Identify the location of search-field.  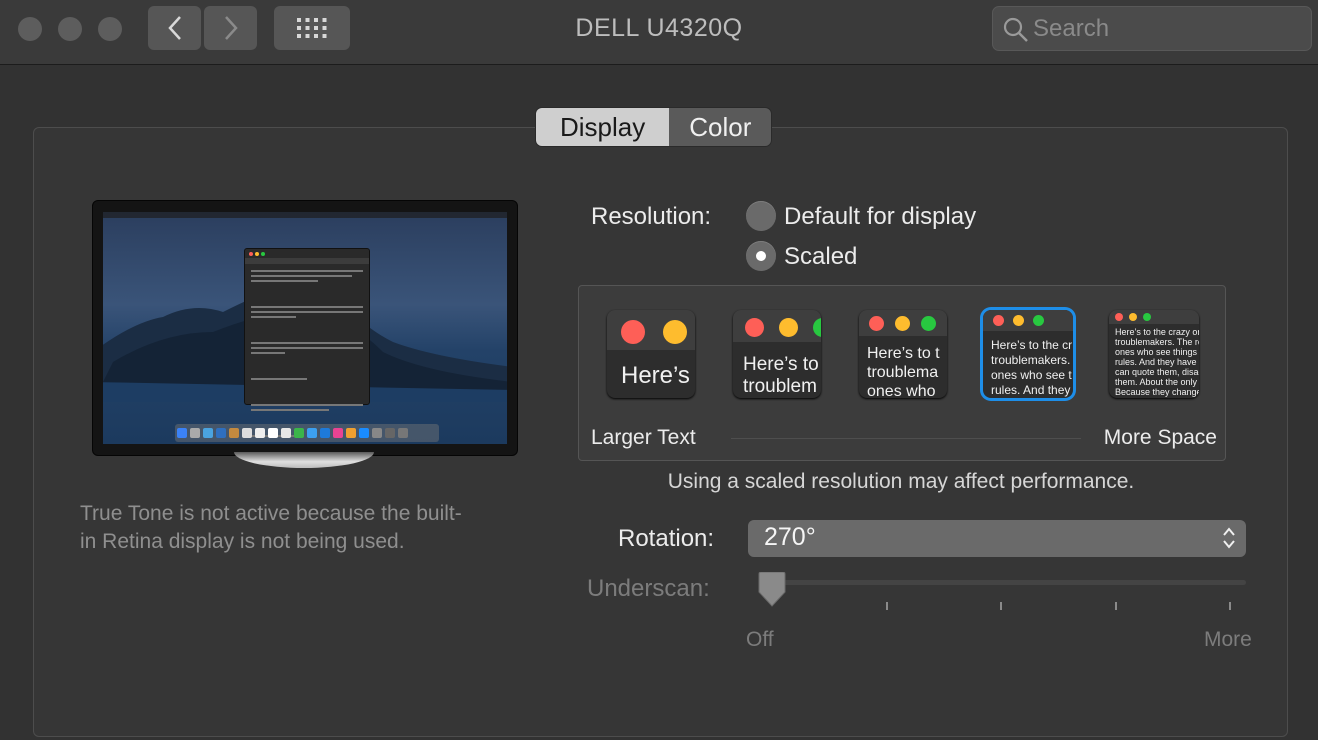
(1152, 28).